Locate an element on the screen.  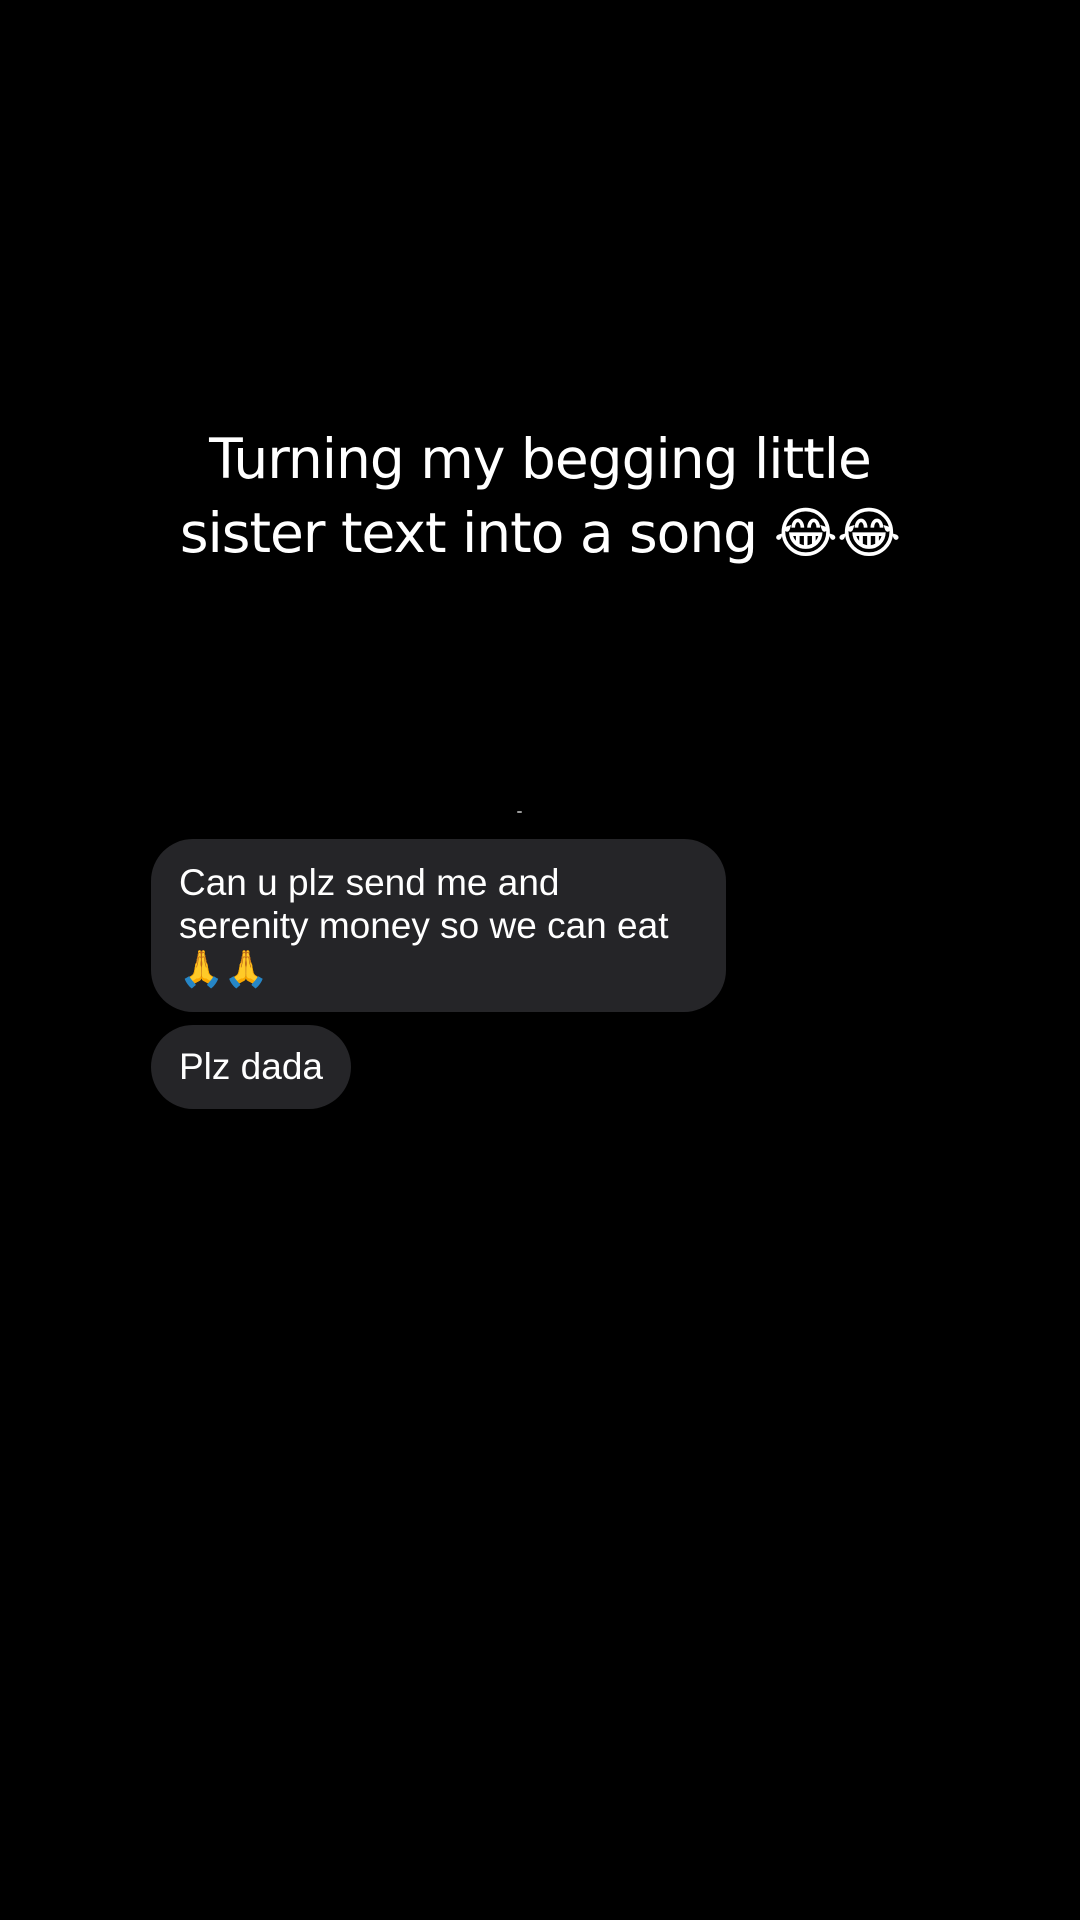
message-text-line: Can u plz send me and is located at coordinates (369, 882).